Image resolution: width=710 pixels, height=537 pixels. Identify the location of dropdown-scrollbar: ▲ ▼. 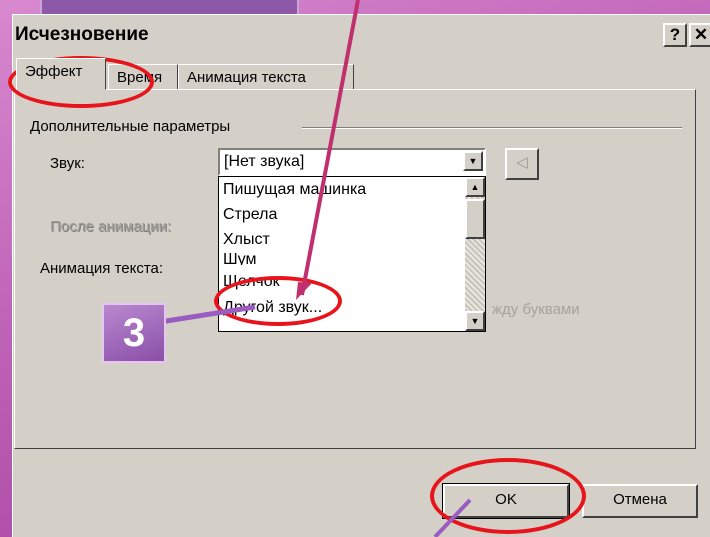
(475, 254).